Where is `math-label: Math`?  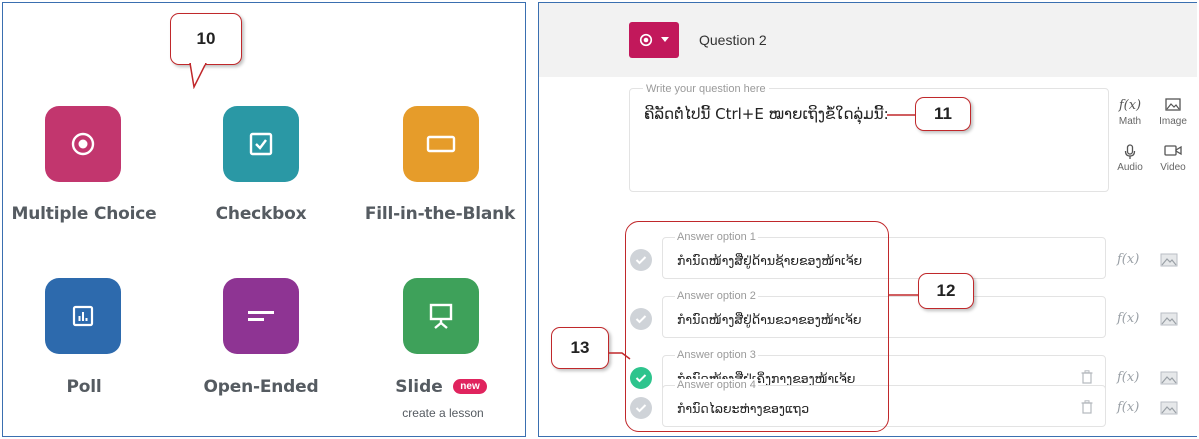
math-label: Math is located at coordinates (1130, 121).